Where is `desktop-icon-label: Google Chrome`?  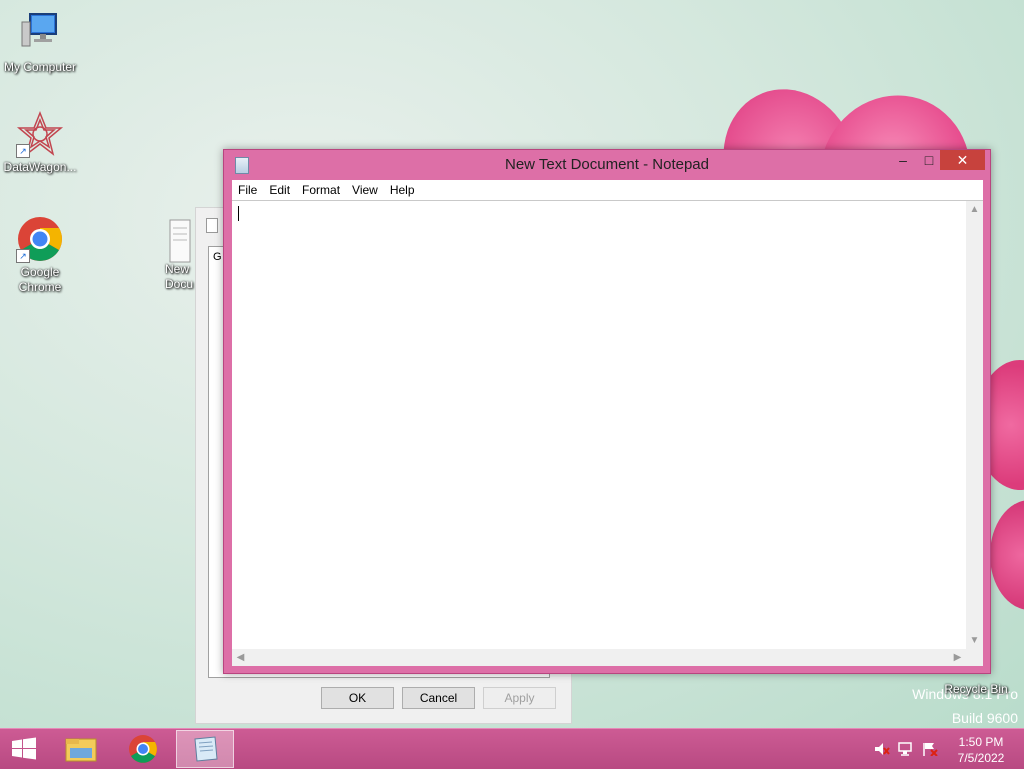
desktop-icon-label: Google Chrome is located at coordinates (40, 279).